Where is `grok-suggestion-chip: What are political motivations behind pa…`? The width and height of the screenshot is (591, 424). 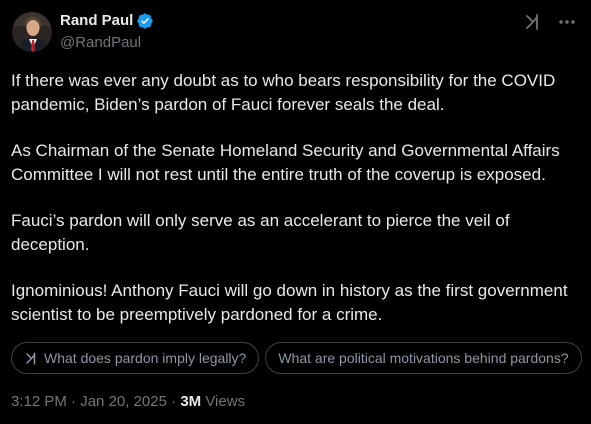
grok-suggestion-chip: What are political motivations behind pa… is located at coordinates (423, 358).